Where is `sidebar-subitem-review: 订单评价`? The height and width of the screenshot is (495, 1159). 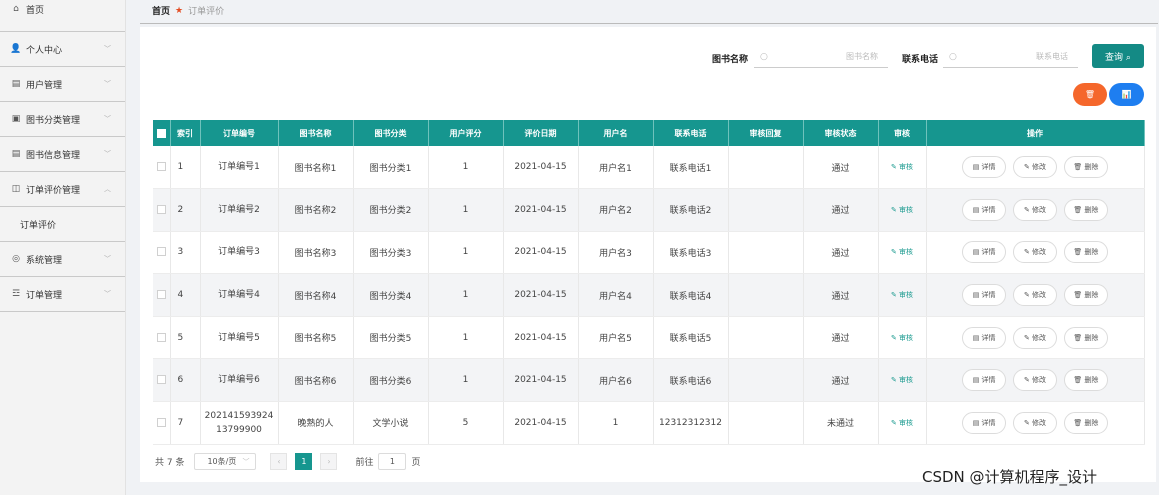
sidebar-subitem-review: 订单评价 is located at coordinates (62, 224).